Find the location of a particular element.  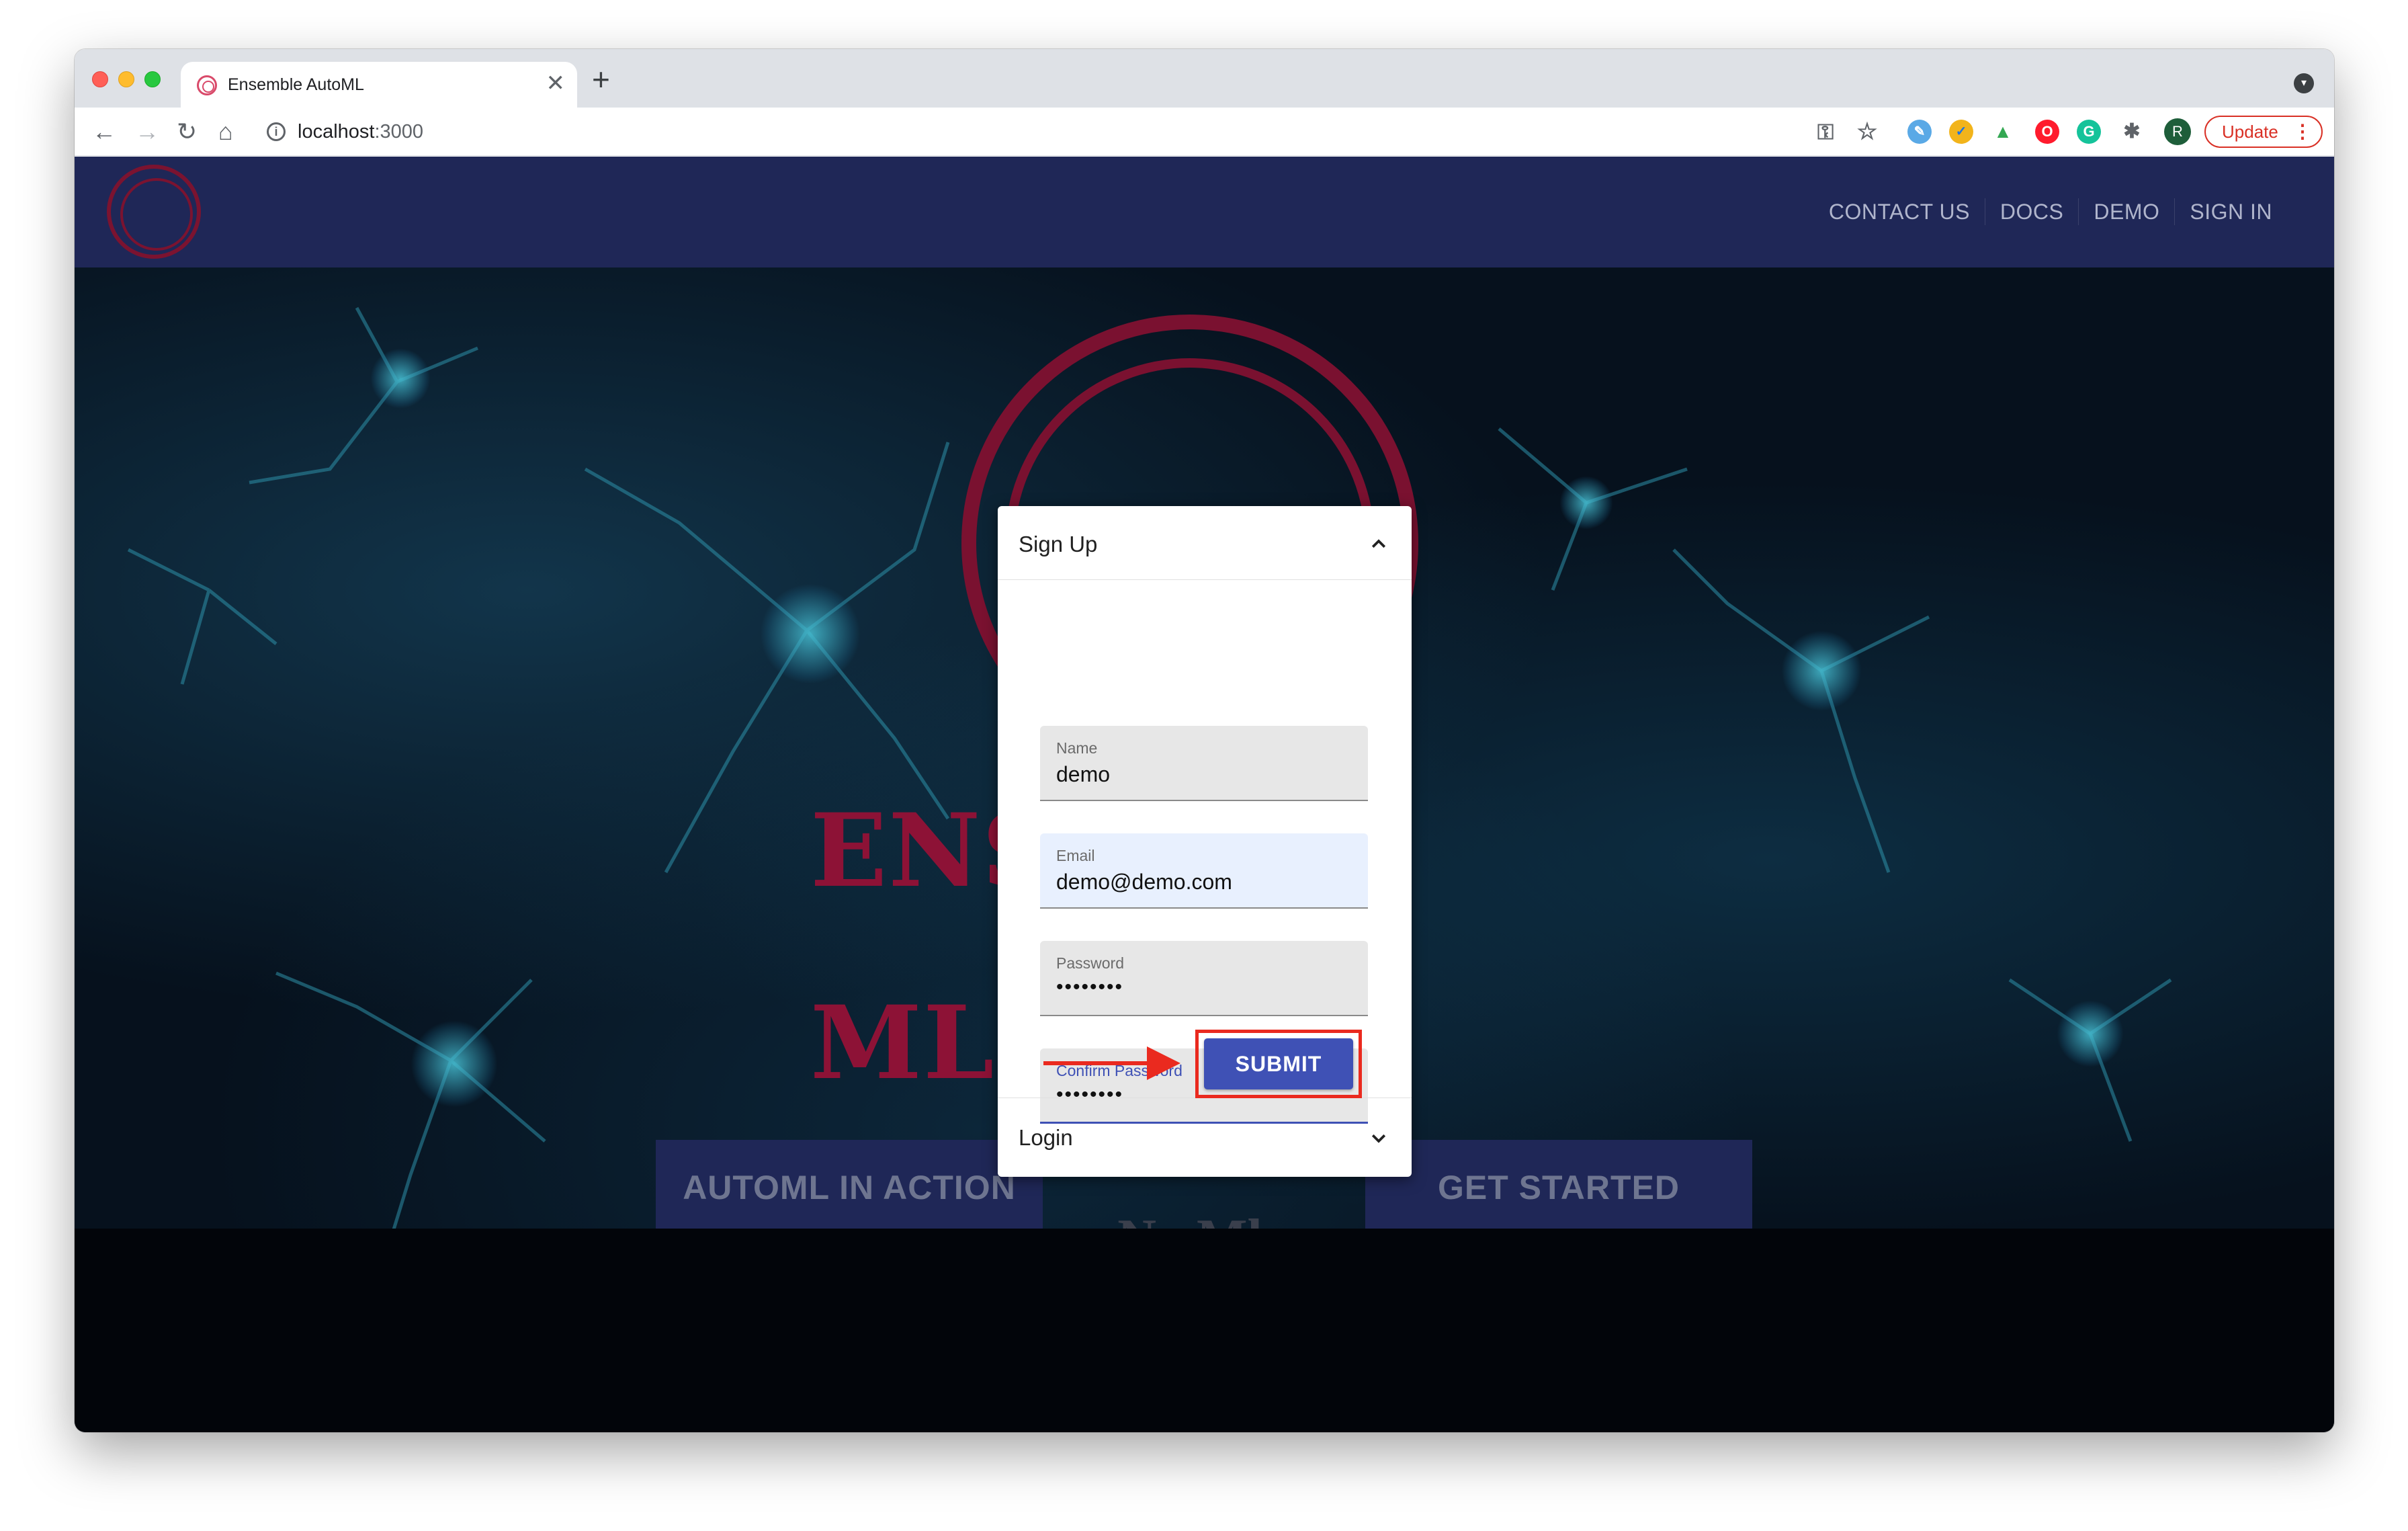

tab-title: Ensemble AutoML is located at coordinates (296, 84).